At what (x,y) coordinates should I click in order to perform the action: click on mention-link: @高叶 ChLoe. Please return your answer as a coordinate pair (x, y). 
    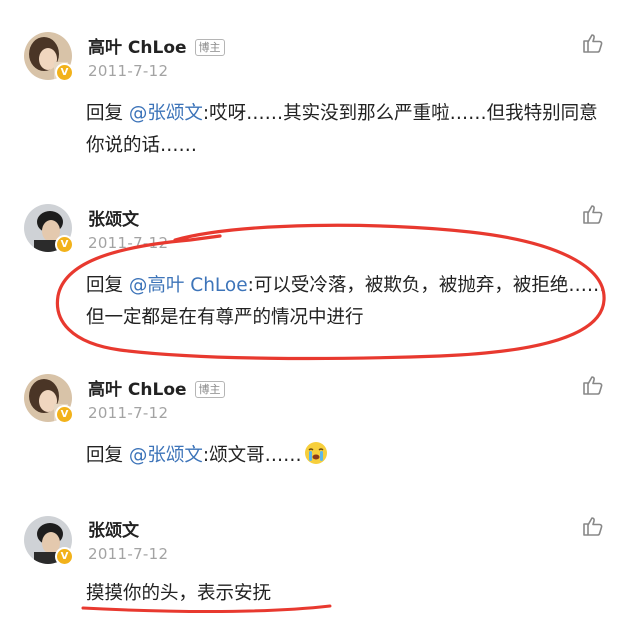
    Looking at the image, I should click on (188, 285).